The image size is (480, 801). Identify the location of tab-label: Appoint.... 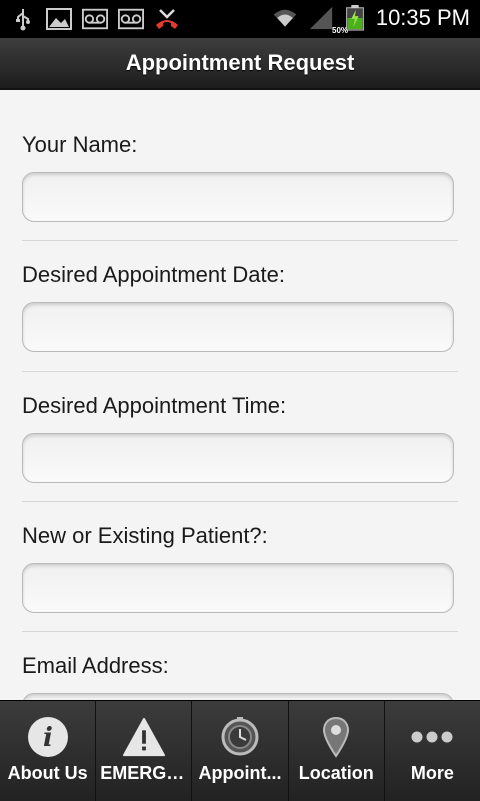
(240, 773).